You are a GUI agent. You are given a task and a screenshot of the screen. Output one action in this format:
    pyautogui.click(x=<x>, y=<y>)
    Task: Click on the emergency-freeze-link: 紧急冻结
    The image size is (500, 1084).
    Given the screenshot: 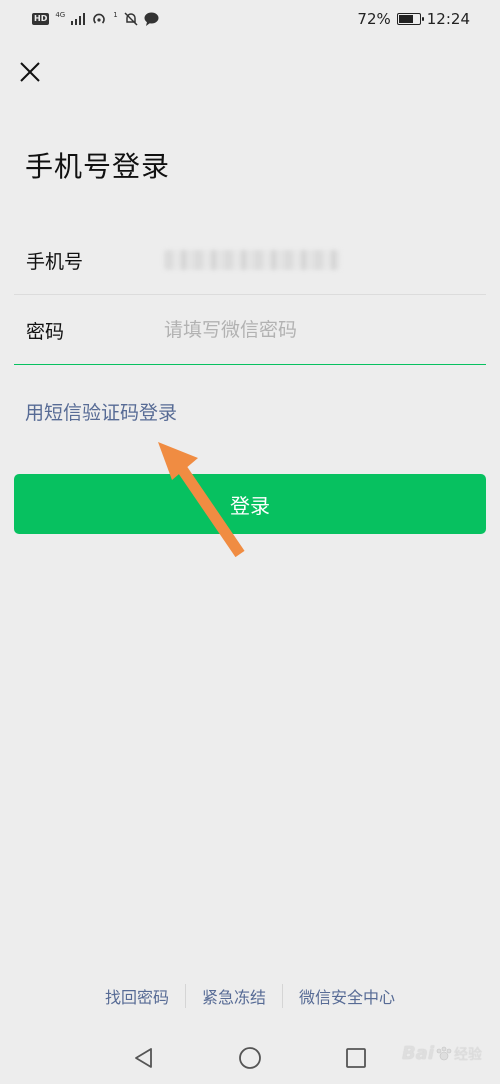 What is the action you would take?
    pyautogui.click(x=234, y=996)
    